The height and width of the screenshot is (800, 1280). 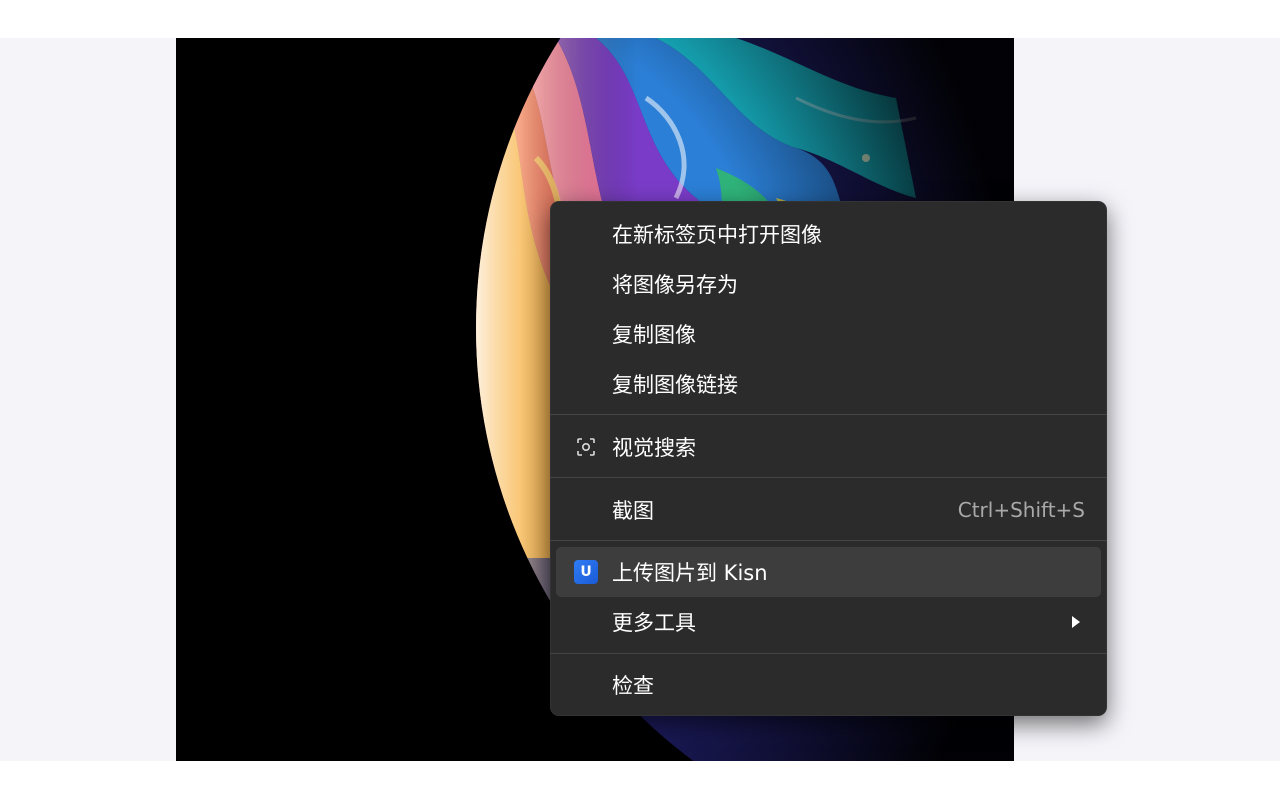 I want to click on menu-item-label: 检查, so click(x=633, y=686).